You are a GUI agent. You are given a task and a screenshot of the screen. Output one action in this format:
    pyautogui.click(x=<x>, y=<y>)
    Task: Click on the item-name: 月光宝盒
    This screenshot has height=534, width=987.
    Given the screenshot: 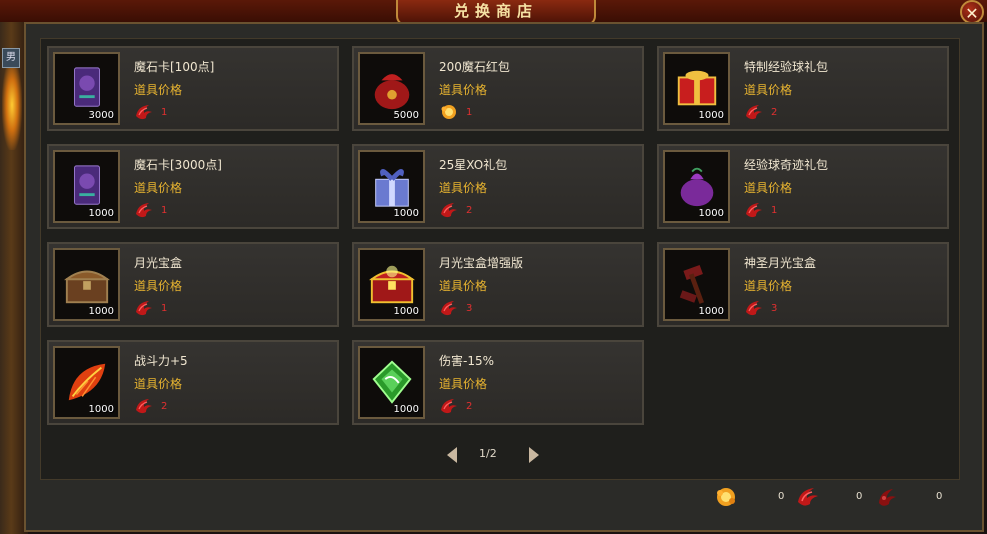 What is the action you would take?
    pyautogui.click(x=158, y=263)
    